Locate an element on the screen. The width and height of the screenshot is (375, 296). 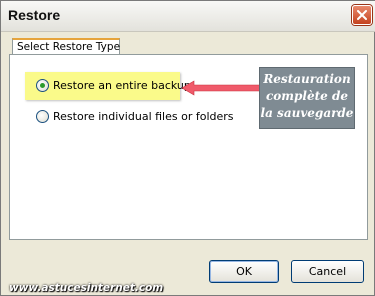
annotation-line-3: la sauvegarde is located at coordinates (307, 113).